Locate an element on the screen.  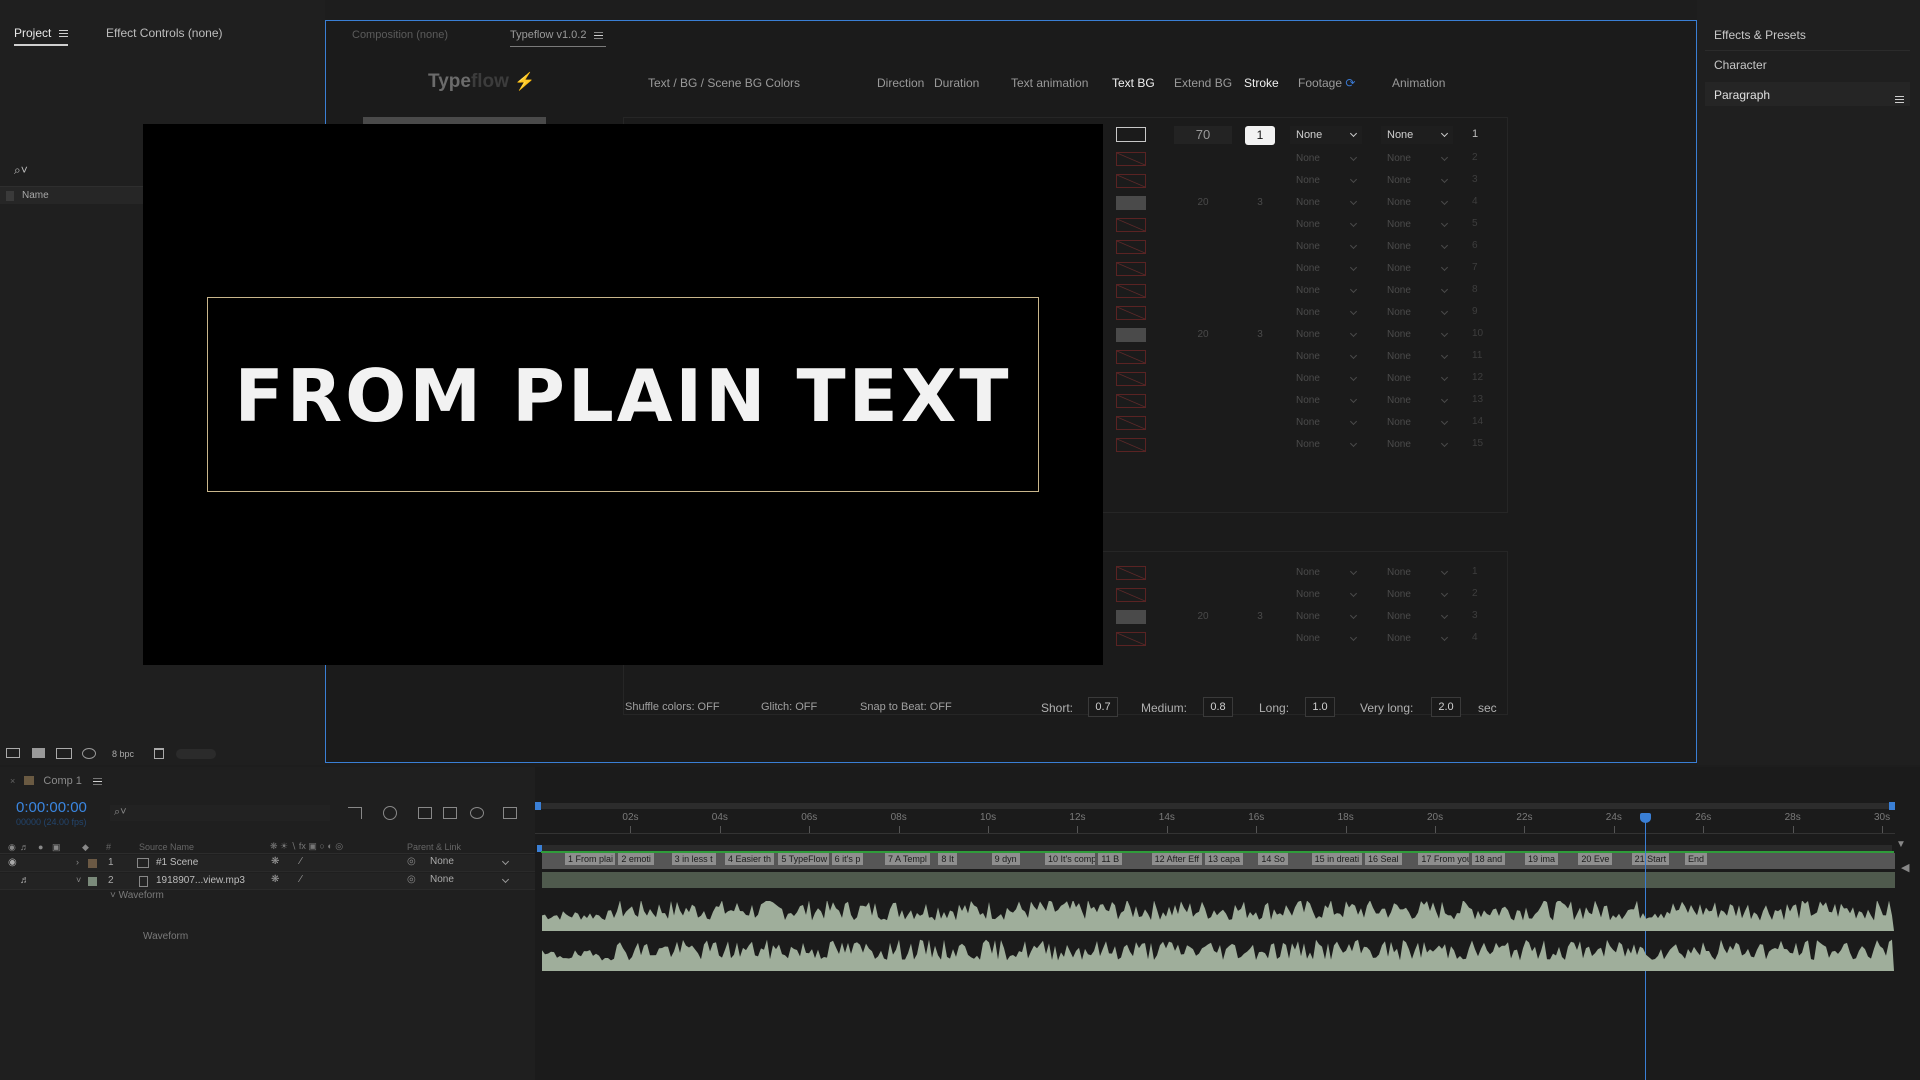
comp-mini-flowchart-icon is located at coordinates (355, 813).